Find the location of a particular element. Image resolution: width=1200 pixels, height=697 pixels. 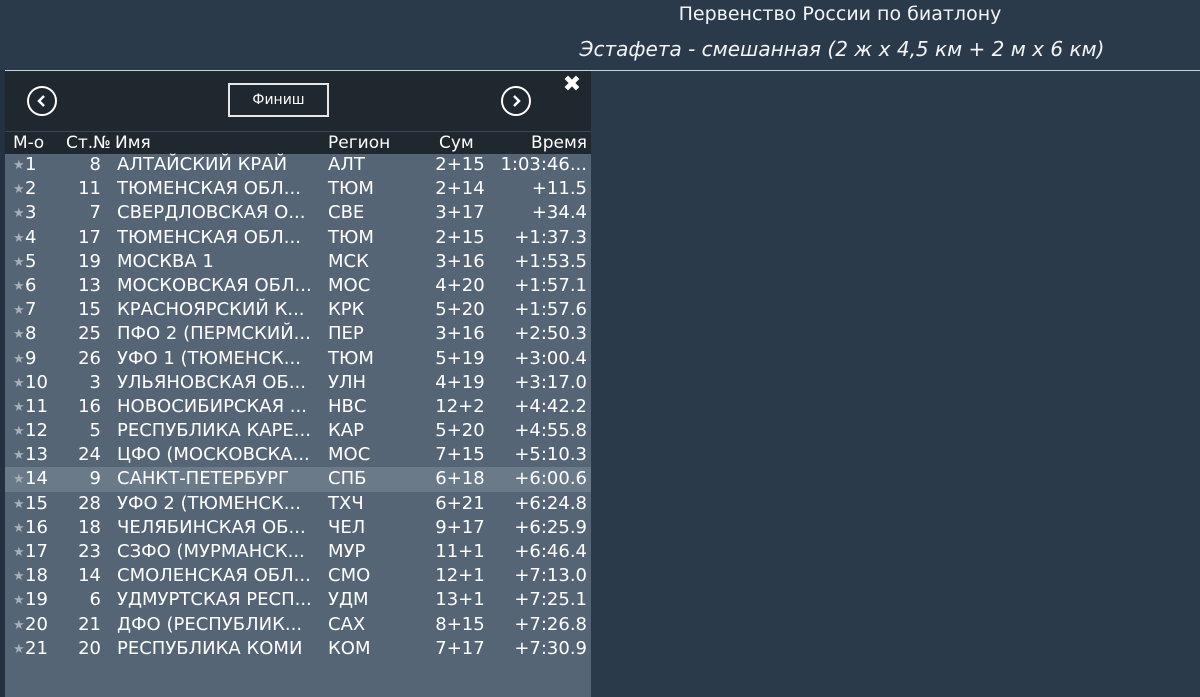

table-row: ★ 6 13 МОСКОВСКАЯ ОБЛ... МОС 4+20 +1:57.1 is located at coordinates (298, 286).